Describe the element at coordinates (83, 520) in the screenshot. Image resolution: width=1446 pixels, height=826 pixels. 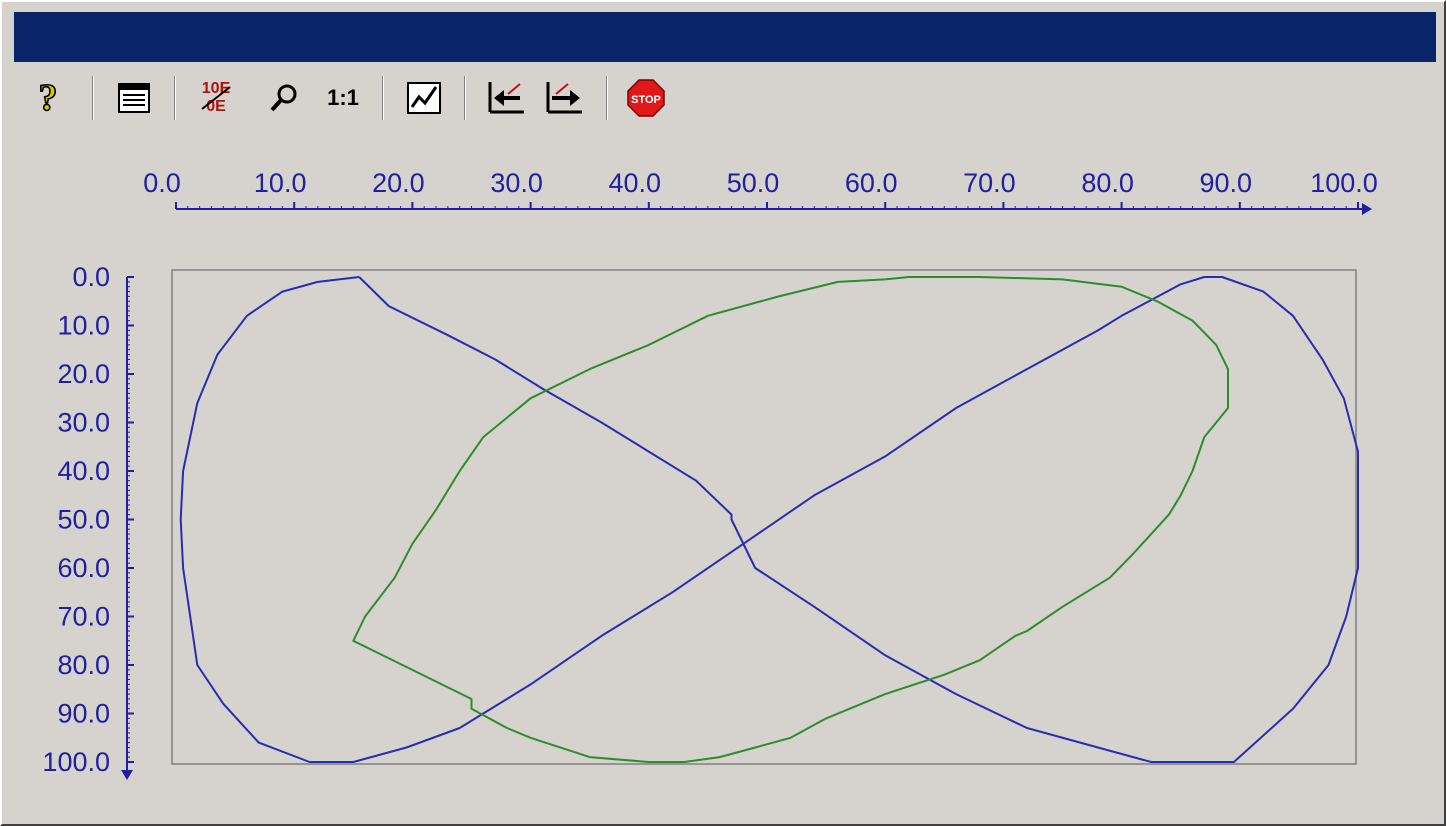
I see `y-tick-label: 50.0` at that location.